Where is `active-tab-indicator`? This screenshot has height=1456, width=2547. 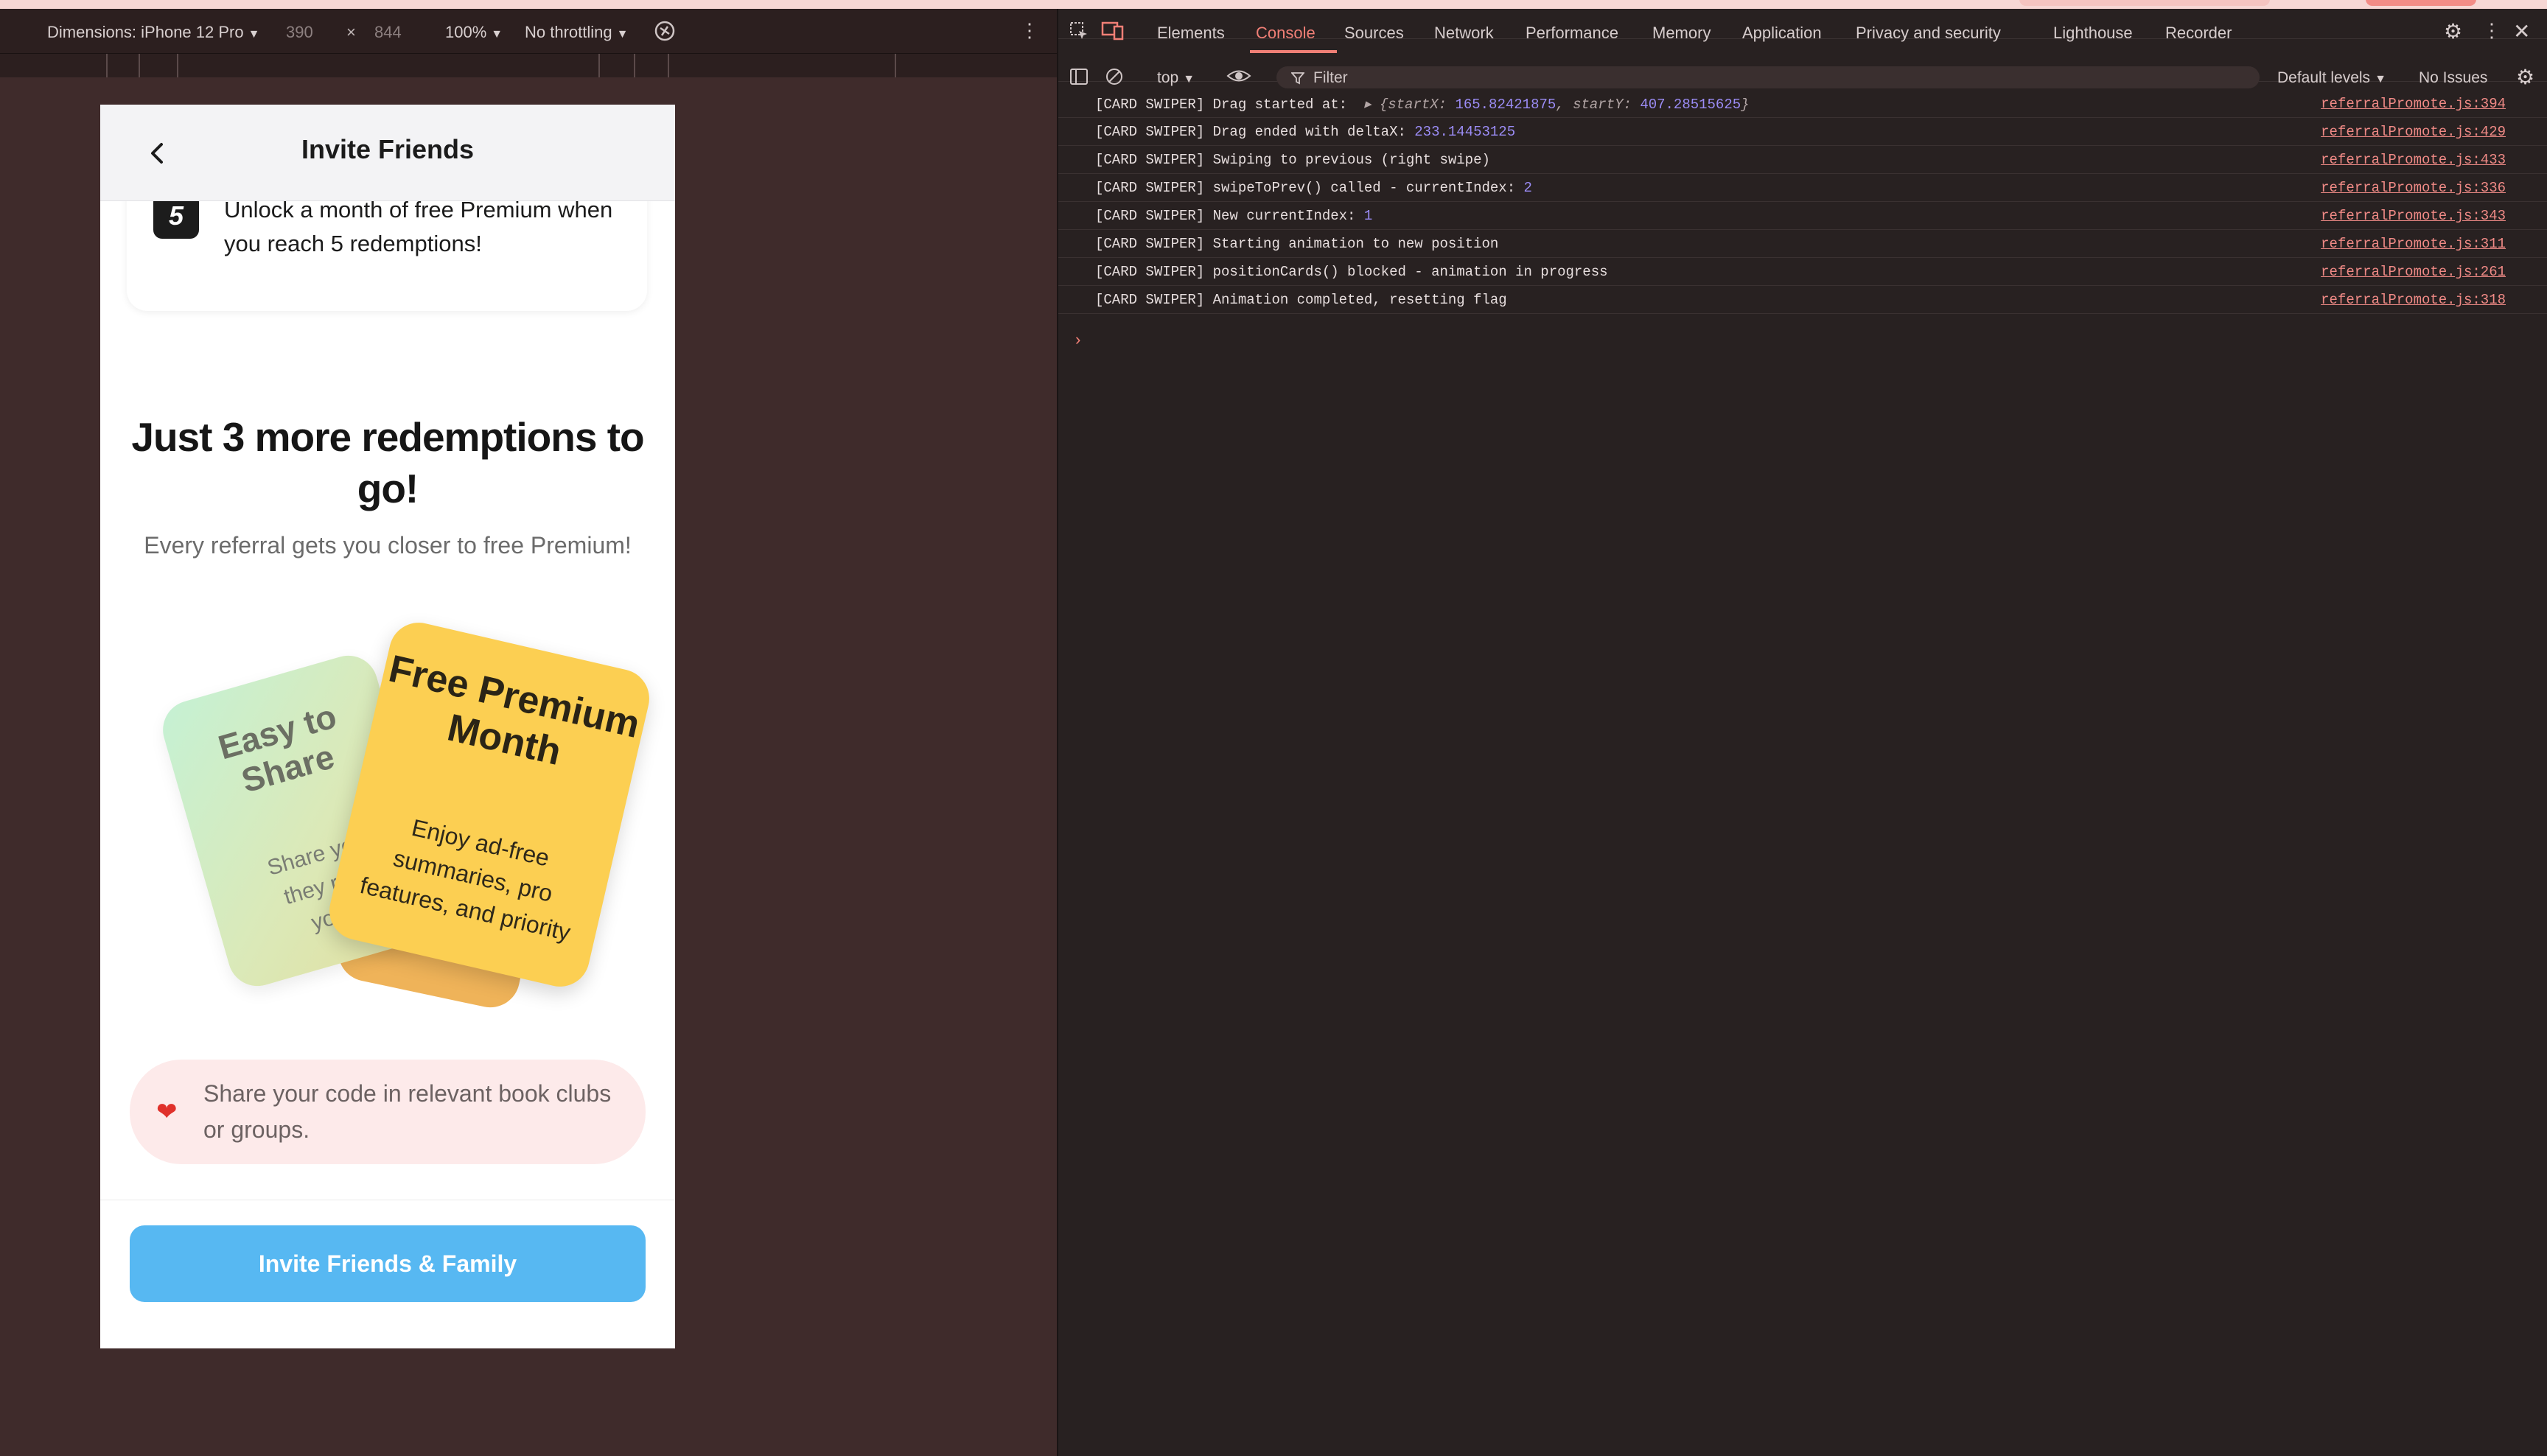
active-tab-indicator is located at coordinates (1293, 52).